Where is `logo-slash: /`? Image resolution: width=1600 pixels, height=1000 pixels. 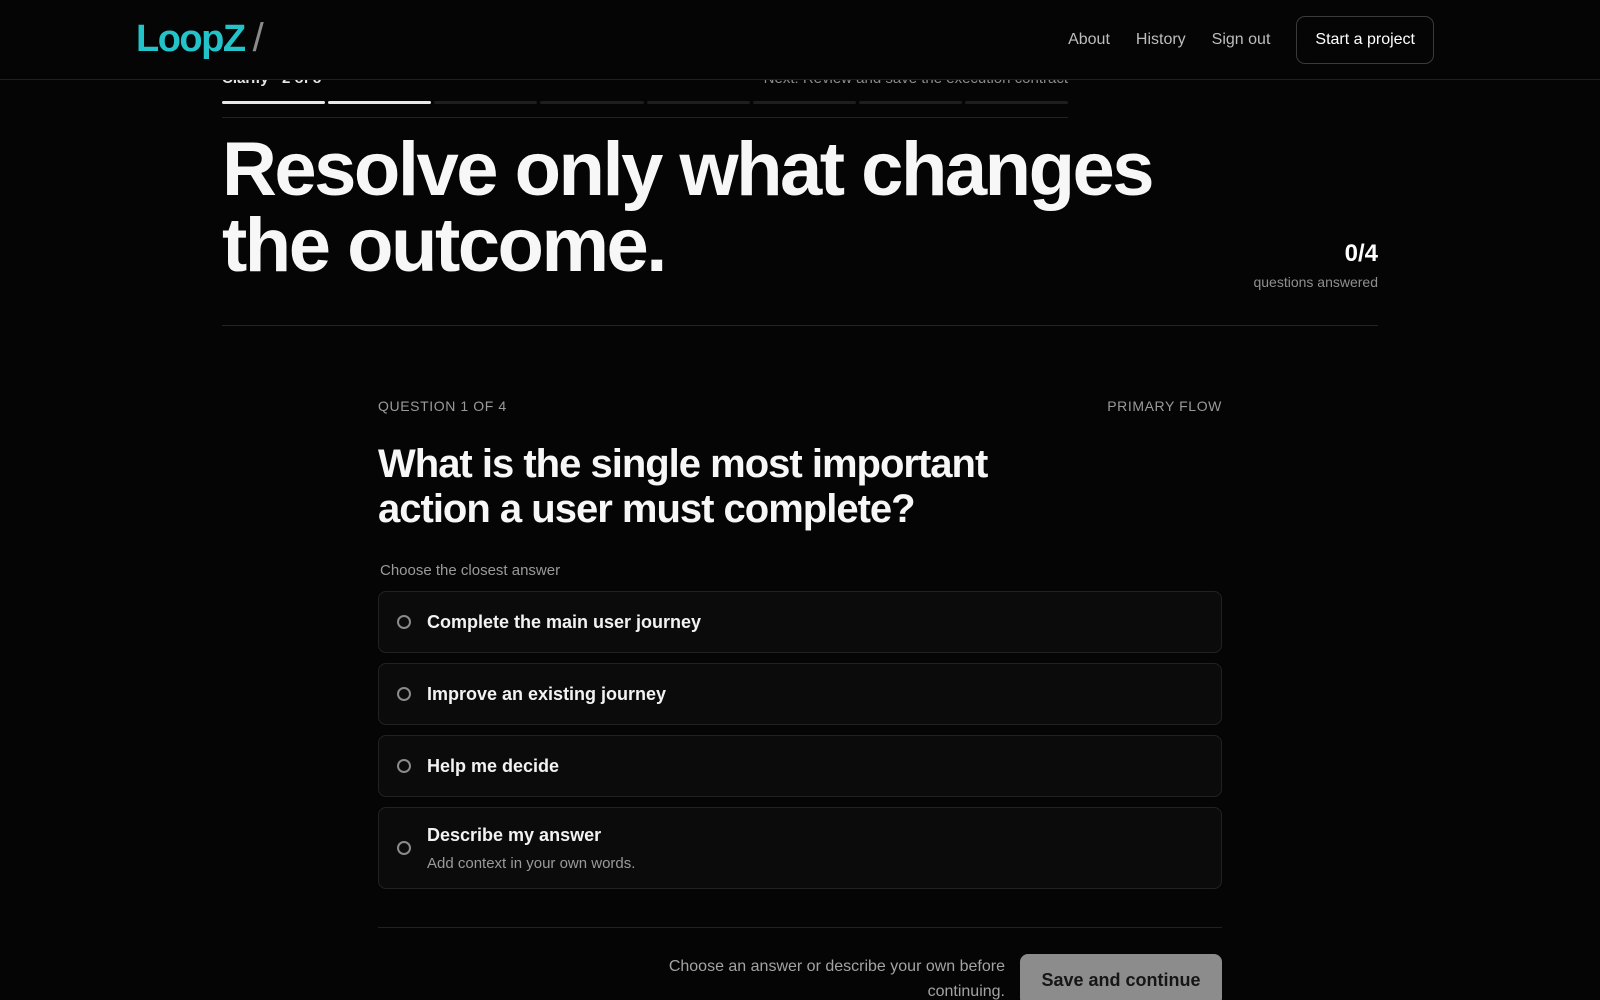 logo-slash: / is located at coordinates (258, 38).